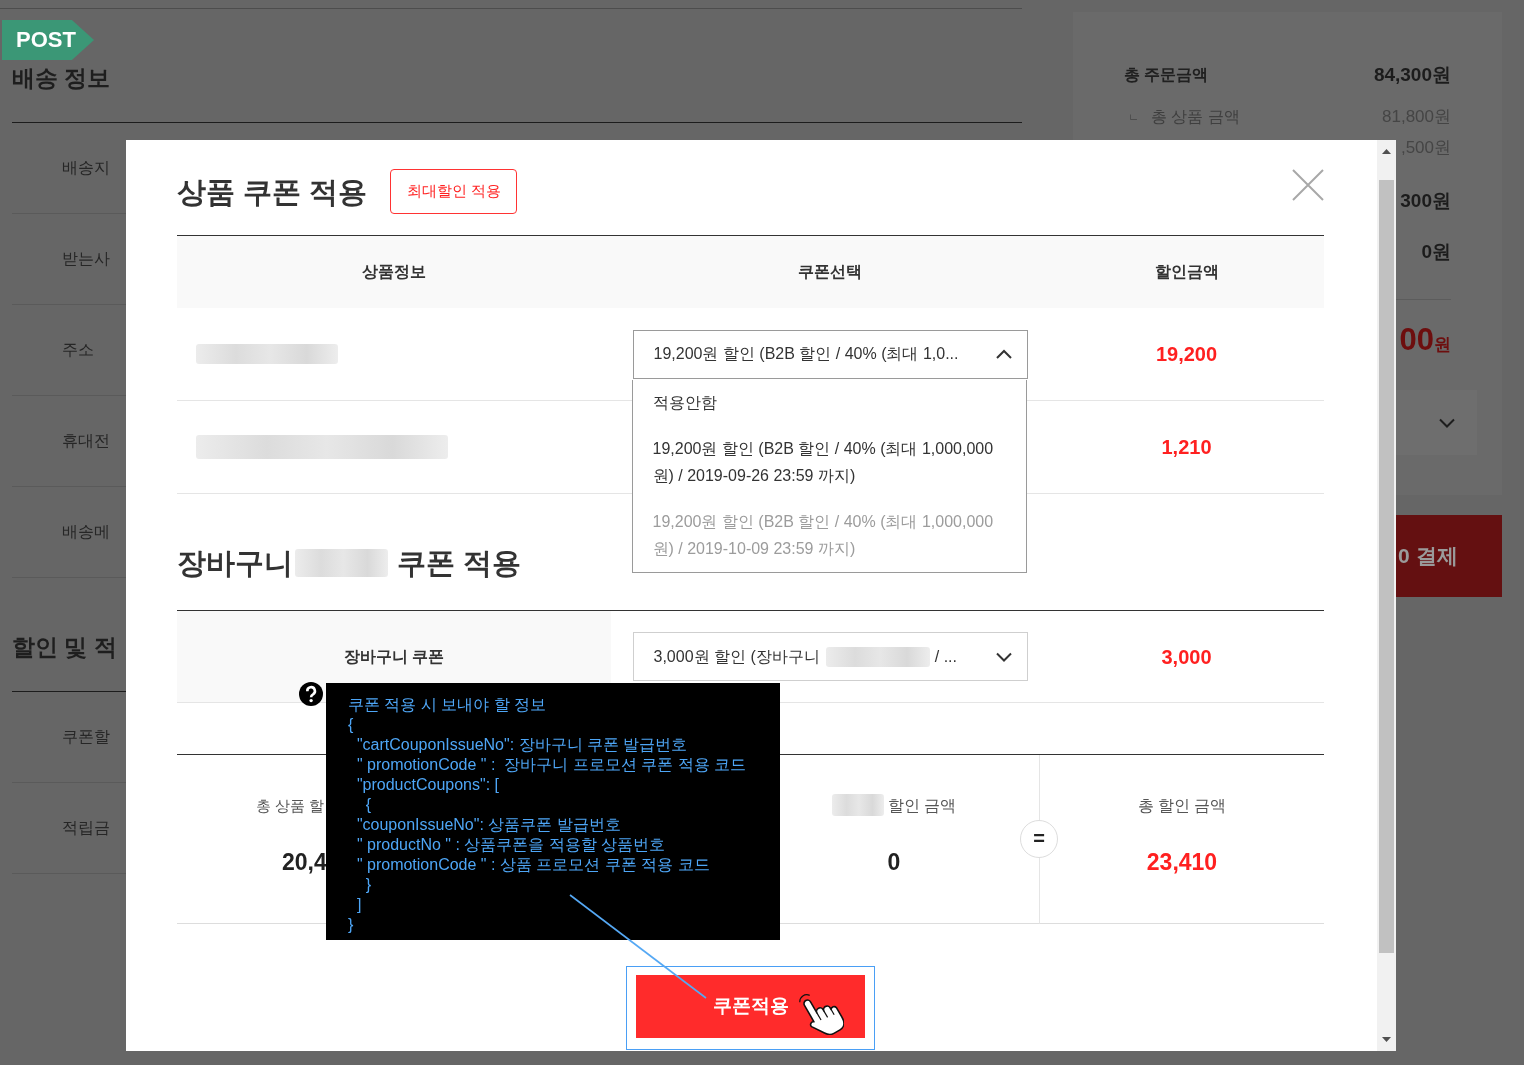 The image size is (1524, 1065). What do you see at coordinates (1186, 354) in the screenshot?
I see `discount-amount: 19,200` at bounding box center [1186, 354].